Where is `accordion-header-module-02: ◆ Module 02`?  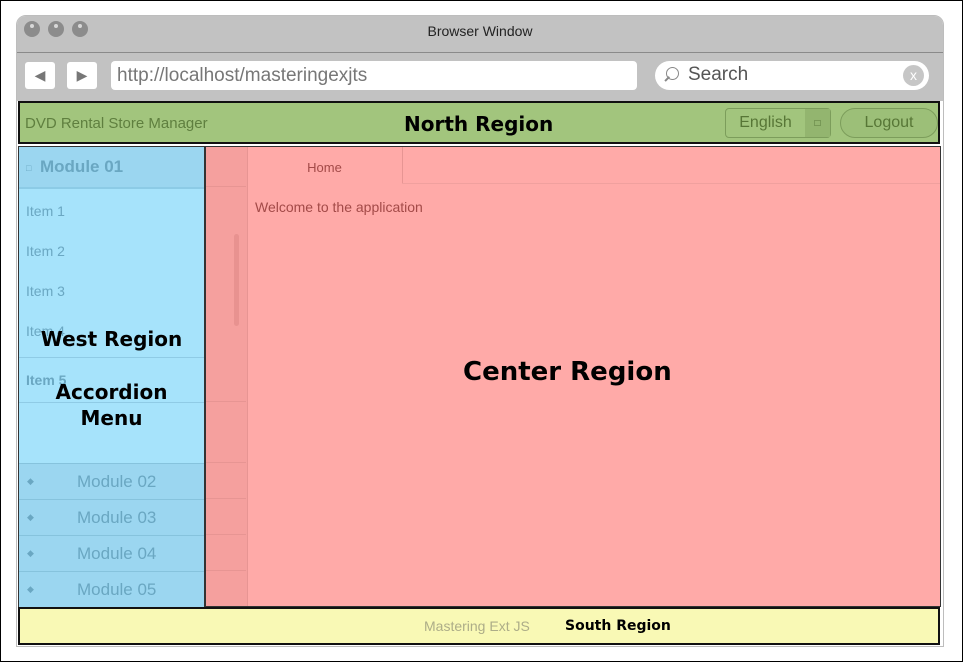 accordion-header-module-02: ◆ Module 02 is located at coordinates (111, 481).